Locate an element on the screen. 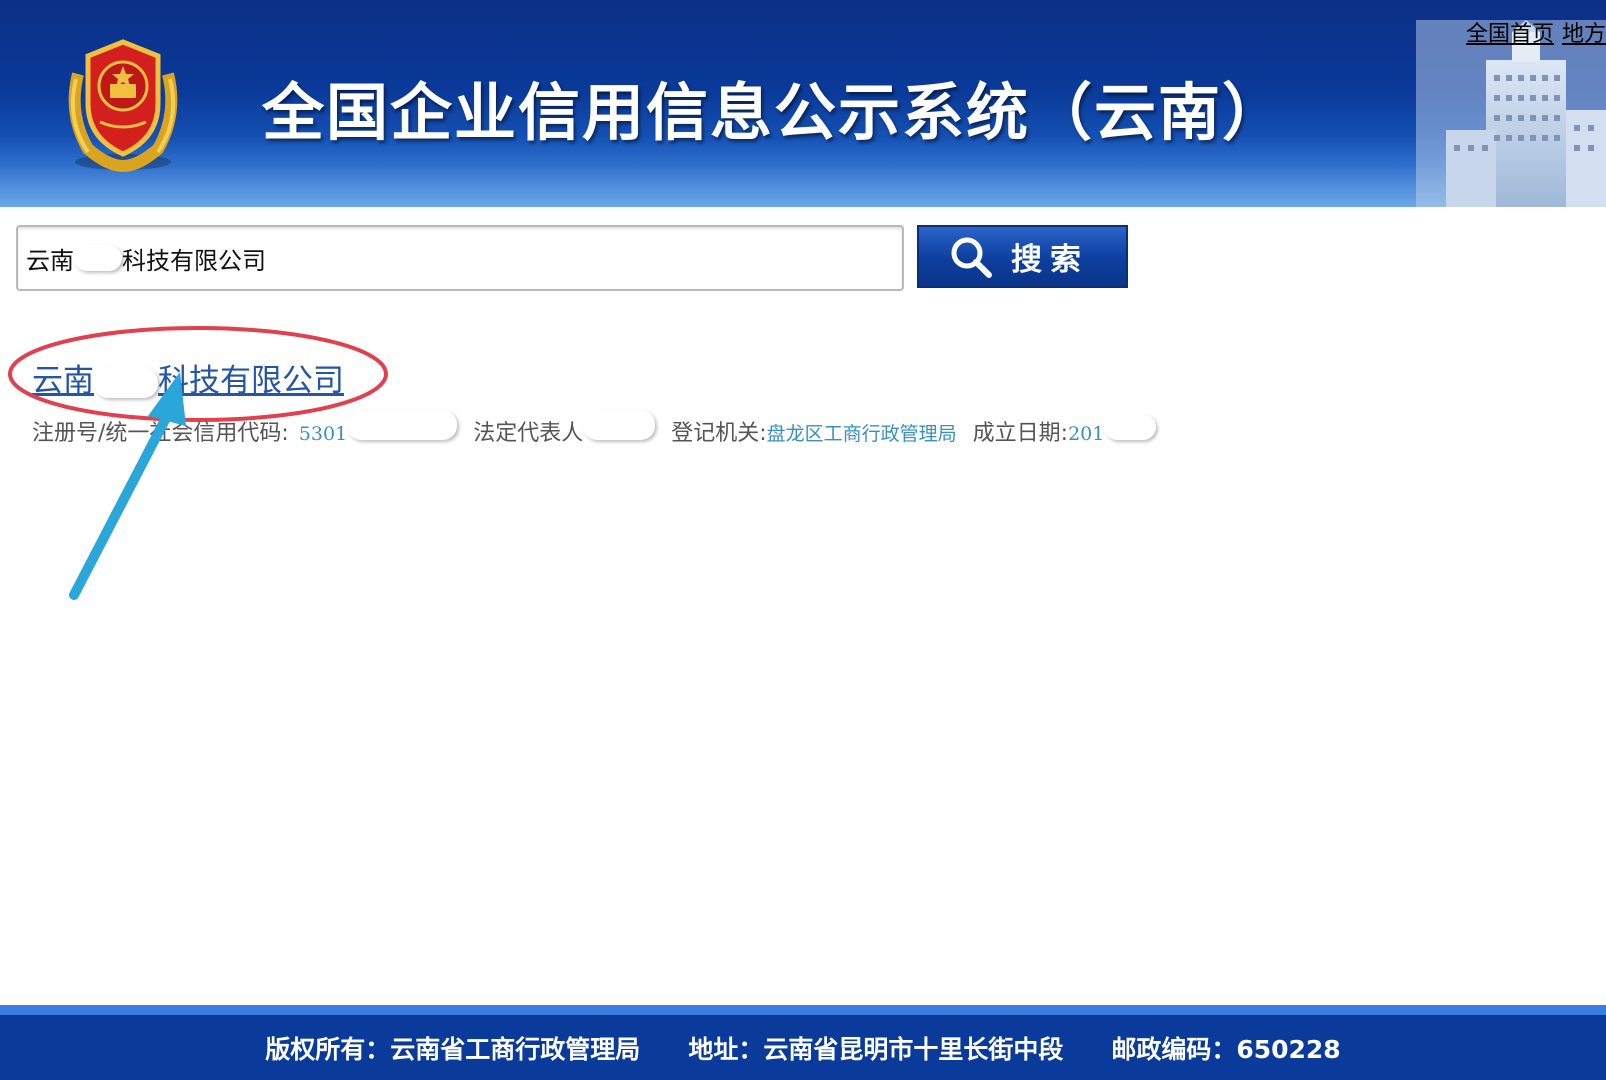 Image resolution: width=1606 pixels, height=1080 pixels. search-input-value-prefix: 云南 is located at coordinates (50, 260).